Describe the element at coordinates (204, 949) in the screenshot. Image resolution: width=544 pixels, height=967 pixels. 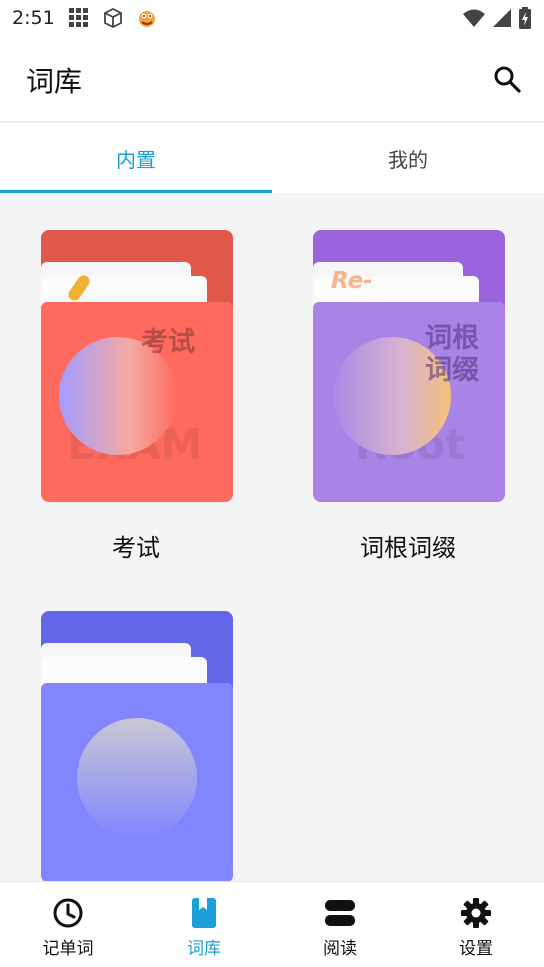
I see `nav-label: 词库` at that location.